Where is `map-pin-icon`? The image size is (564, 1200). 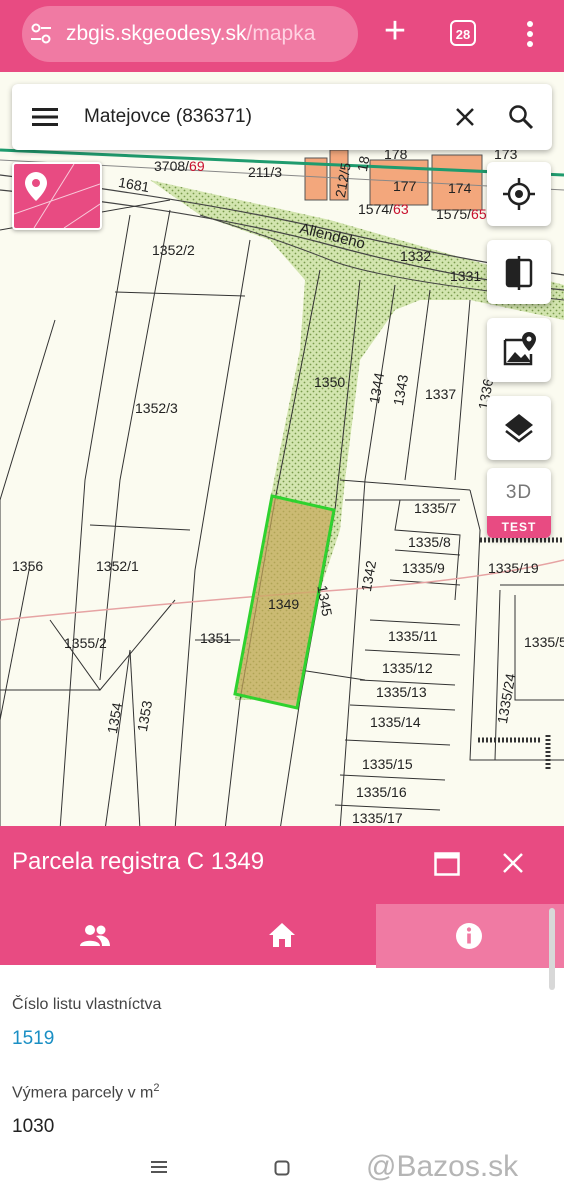
map-pin-icon is located at coordinates (57, 196).